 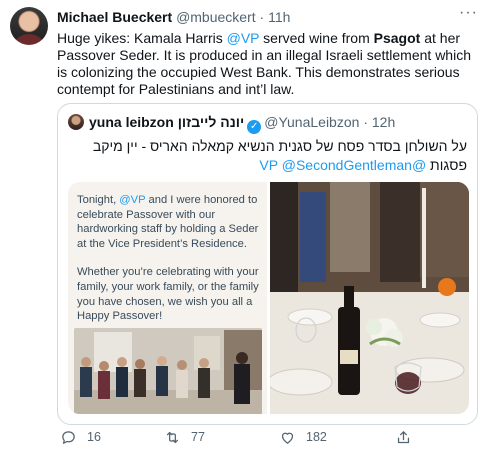 What do you see at coordinates (29, 26) in the screenshot?
I see `author-avatar` at bounding box center [29, 26].